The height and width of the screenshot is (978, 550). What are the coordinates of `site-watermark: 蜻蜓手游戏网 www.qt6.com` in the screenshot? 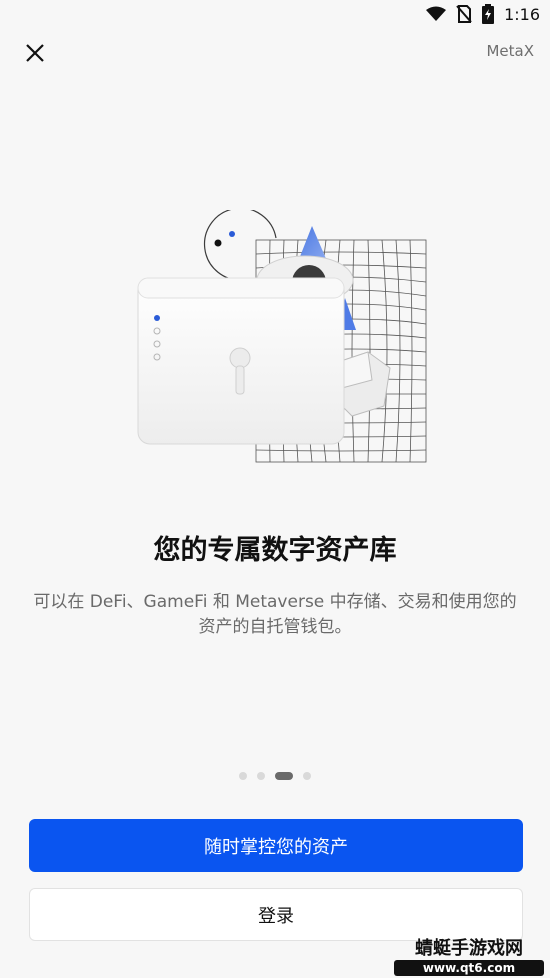 It's located at (469, 956).